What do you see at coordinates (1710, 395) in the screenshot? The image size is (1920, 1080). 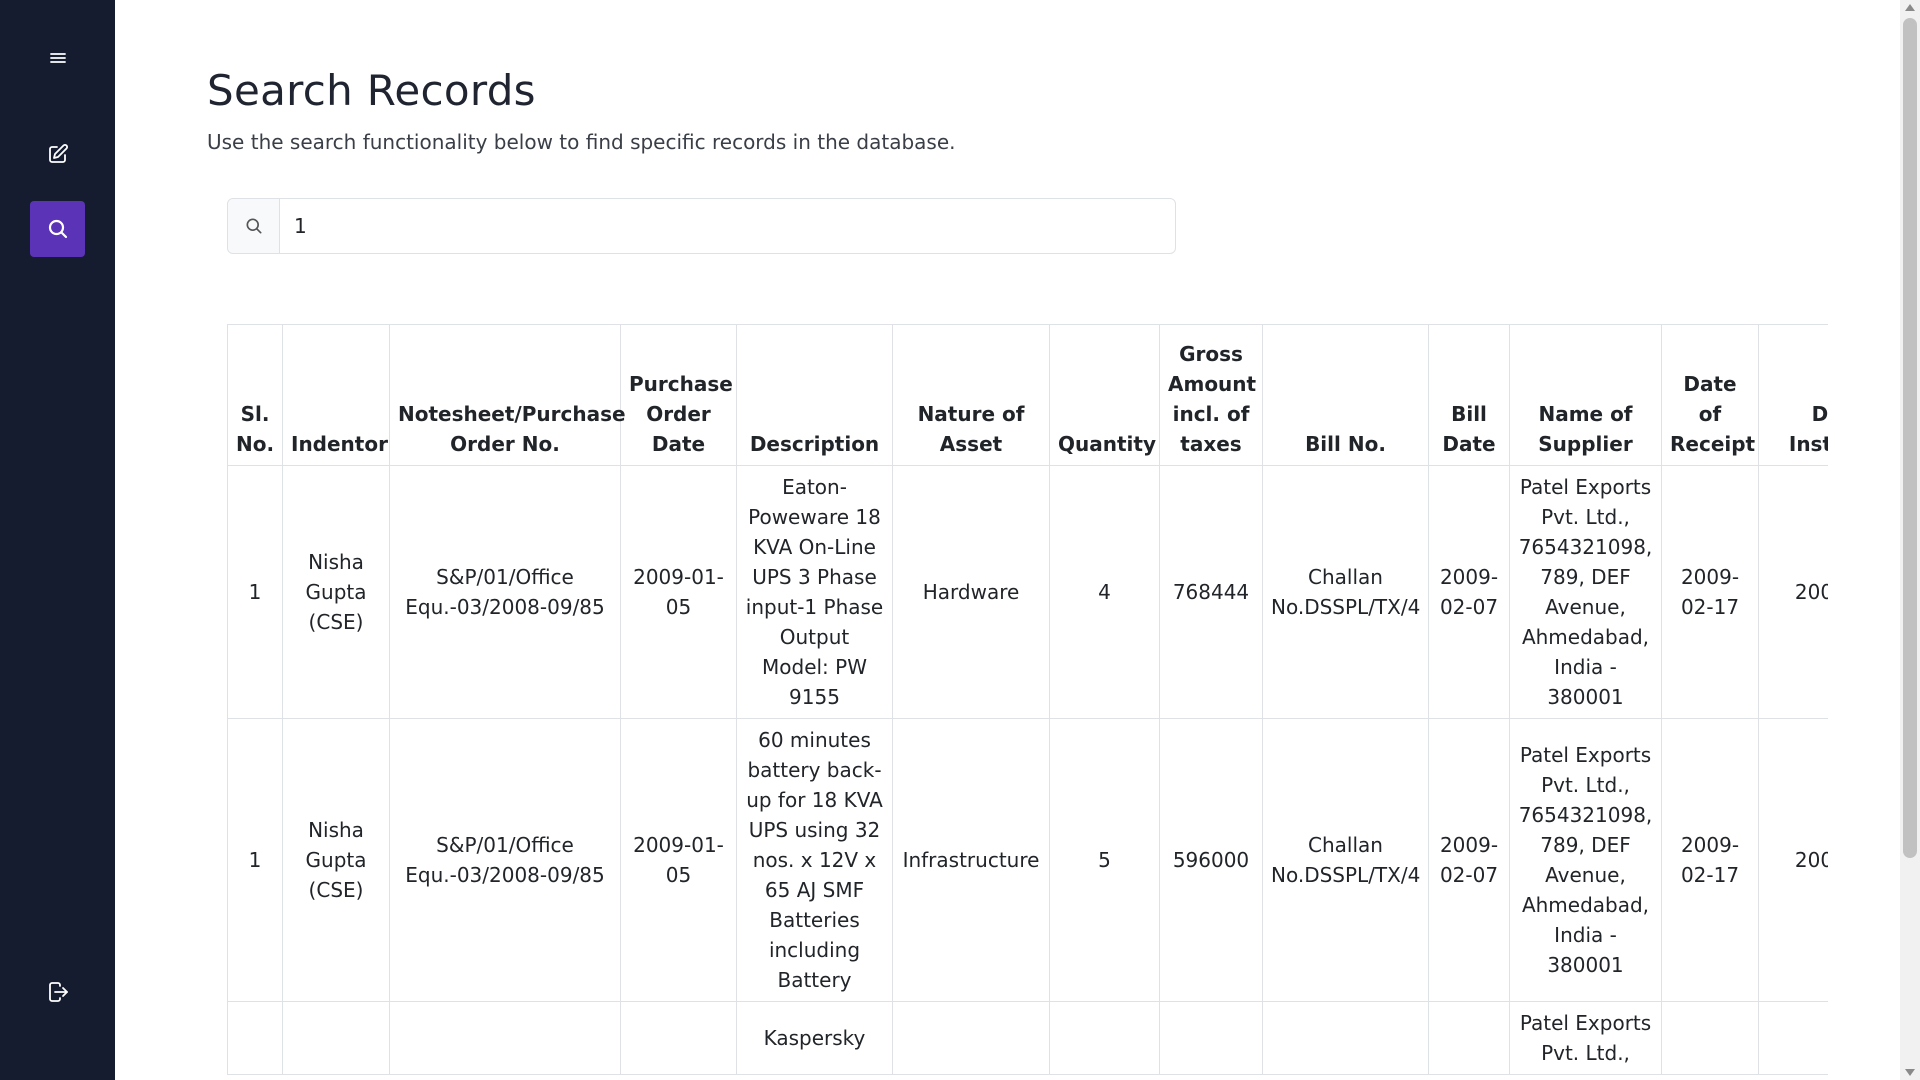 I see `column-header: Date of Receipt` at bounding box center [1710, 395].